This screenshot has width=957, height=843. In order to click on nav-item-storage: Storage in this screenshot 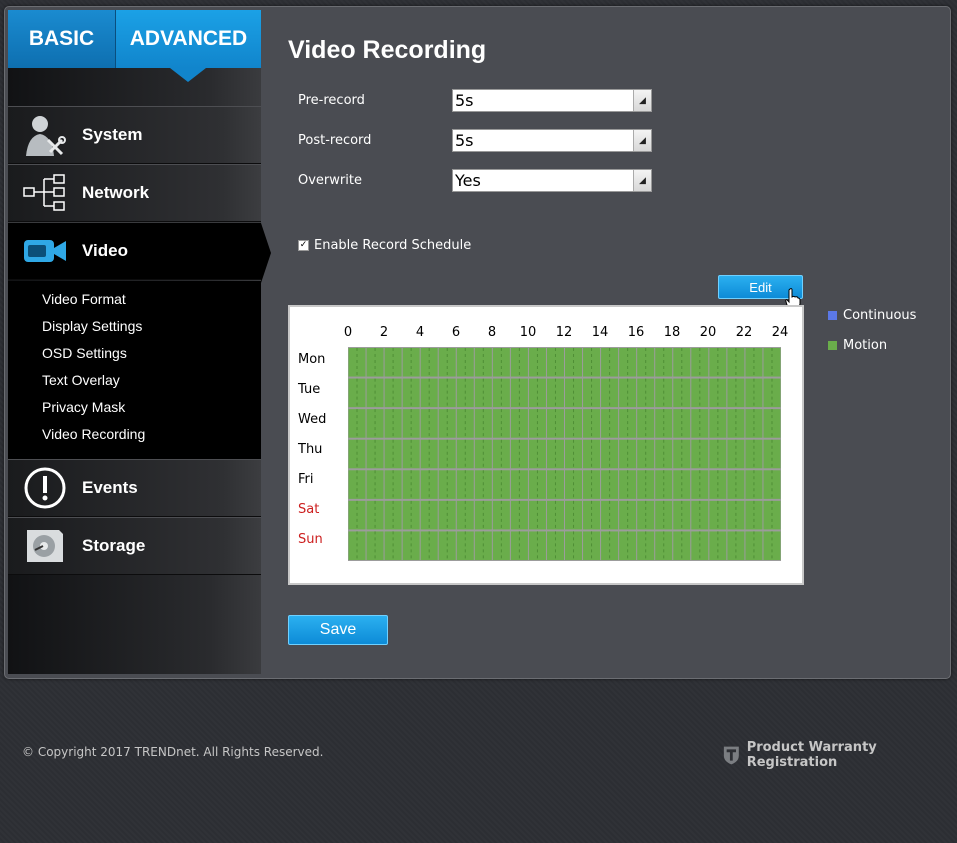, I will do `click(134, 546)`.